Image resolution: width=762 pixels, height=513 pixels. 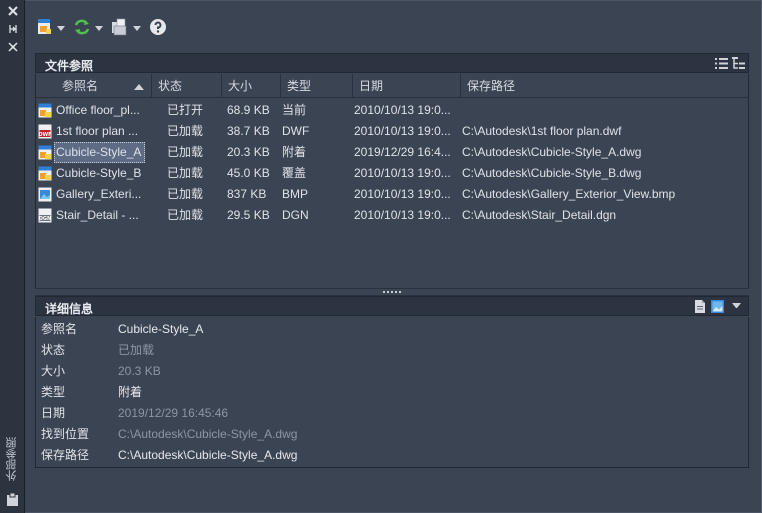 I want to click on detail-label: 状态, so click(x=53, y=350).